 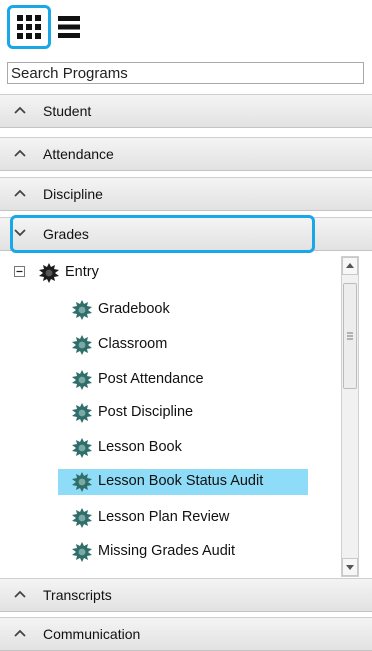 What do you see at coordinates (66, 234) in the screenshot?
I see `section-label: Grades` at bounding box center [66, 234].